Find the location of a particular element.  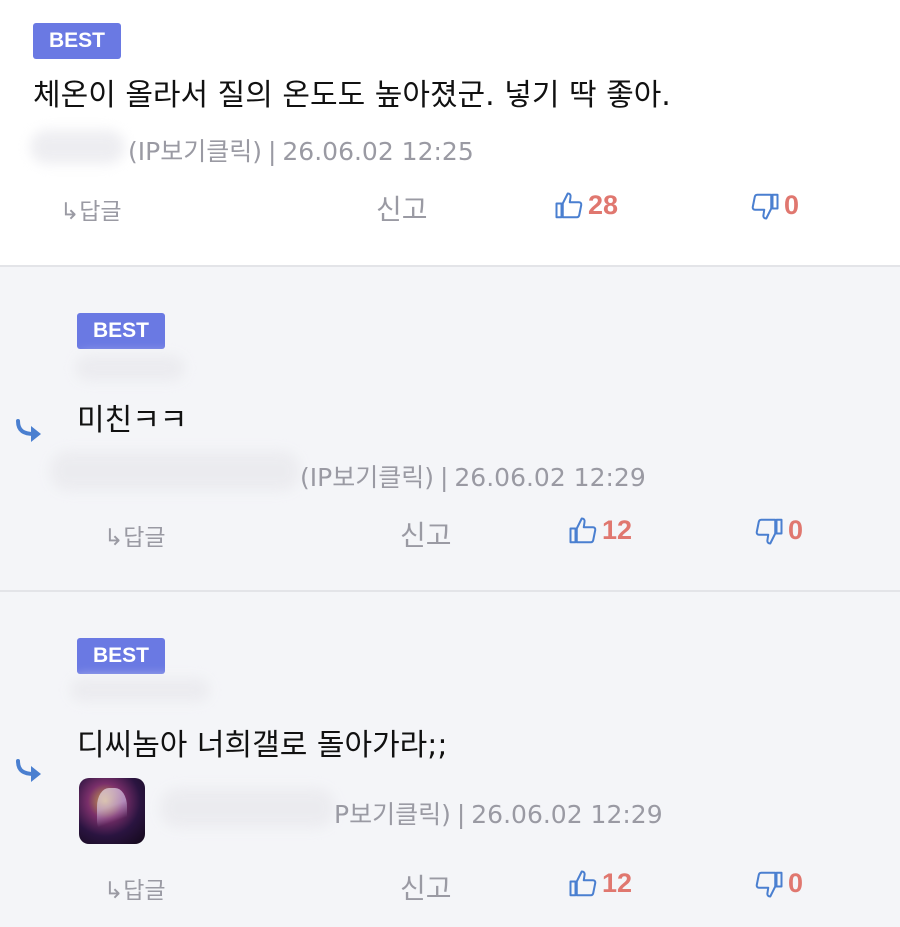

comment-text: 체온이 올라서 질의 온도도 높아졌군. 넣기 딱 좋아. is located at coordinates (352, 95).